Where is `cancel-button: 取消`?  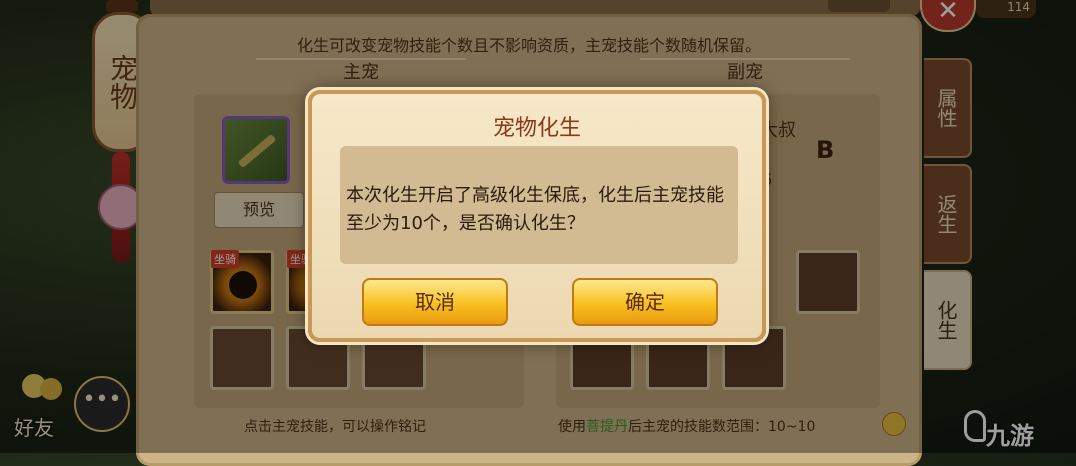 cancel-button: 取消 is located at coordinates (435, 302).